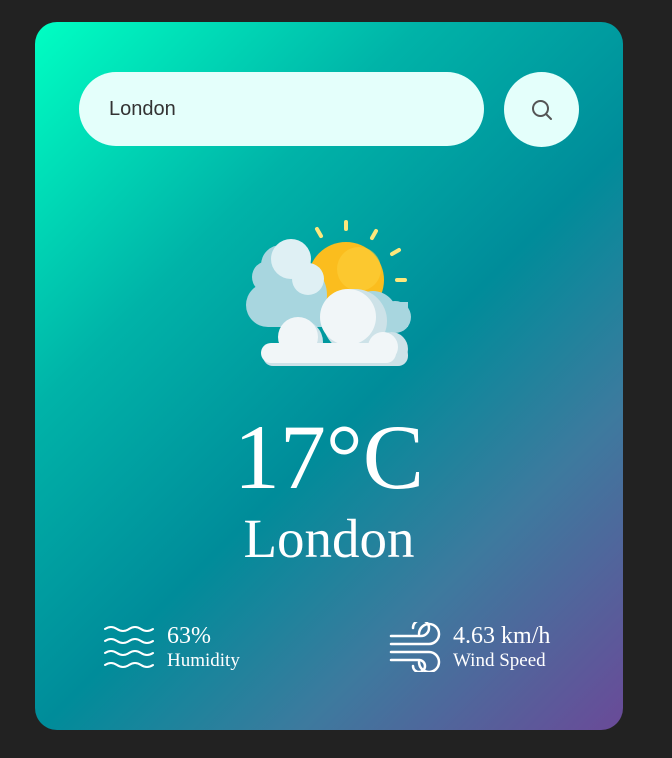 The height and width of the screenshot is (758, 672). I want to click on search-button, so click(541, 109).